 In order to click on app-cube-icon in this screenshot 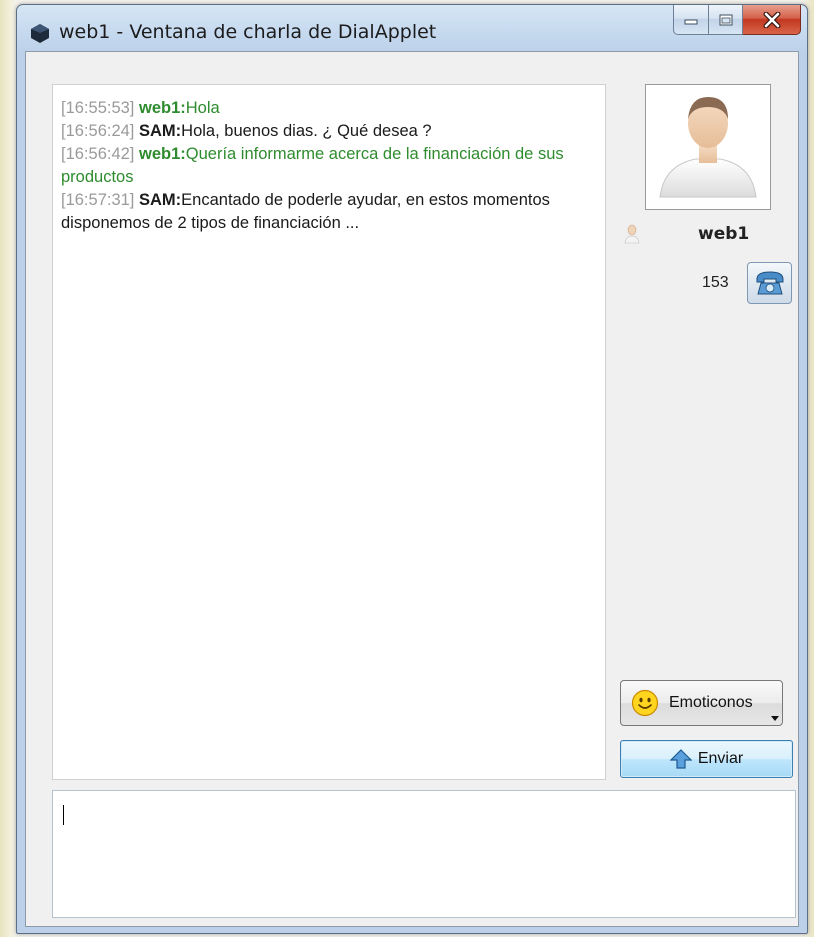, I will do `click(40, 33)`.